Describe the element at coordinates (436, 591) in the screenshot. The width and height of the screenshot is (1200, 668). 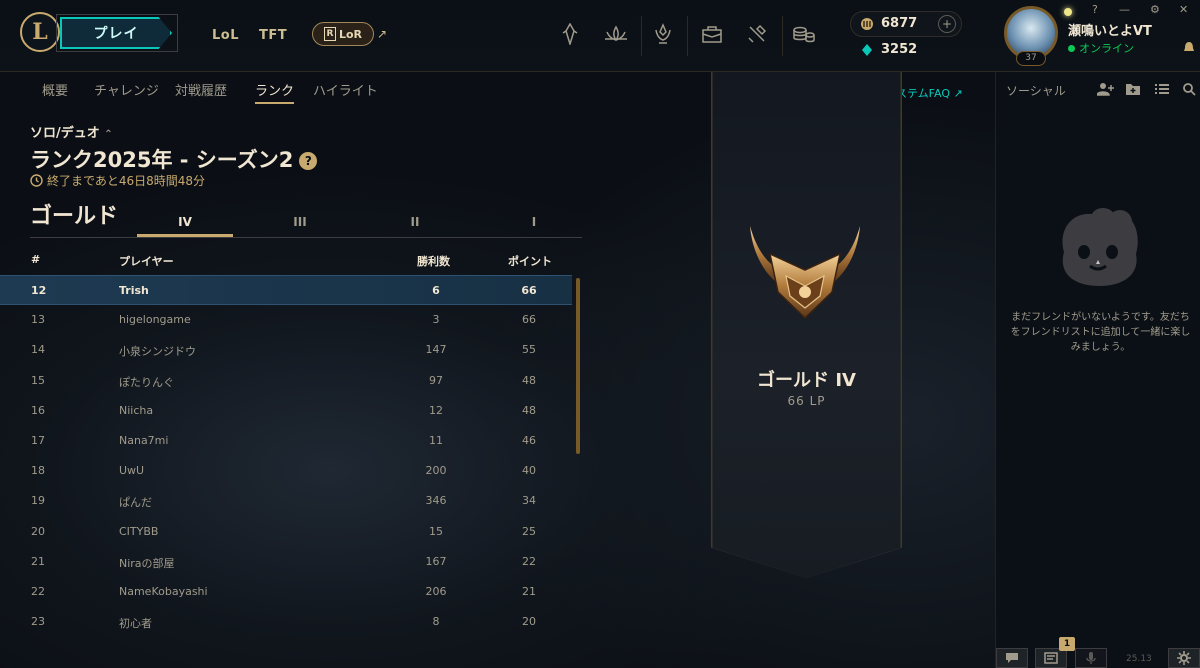
I see `wins-cell: 206` at that location.